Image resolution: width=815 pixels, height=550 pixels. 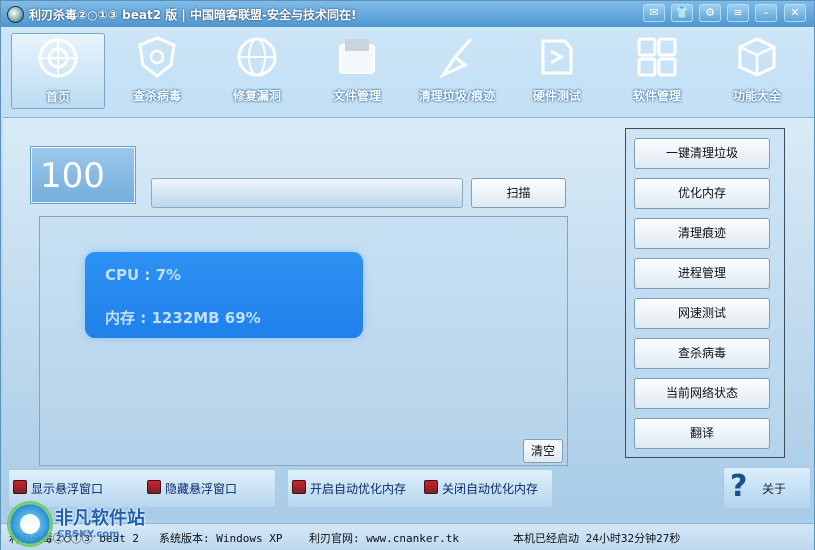 I want to click on broom-icon, so click(x=455, y=58).